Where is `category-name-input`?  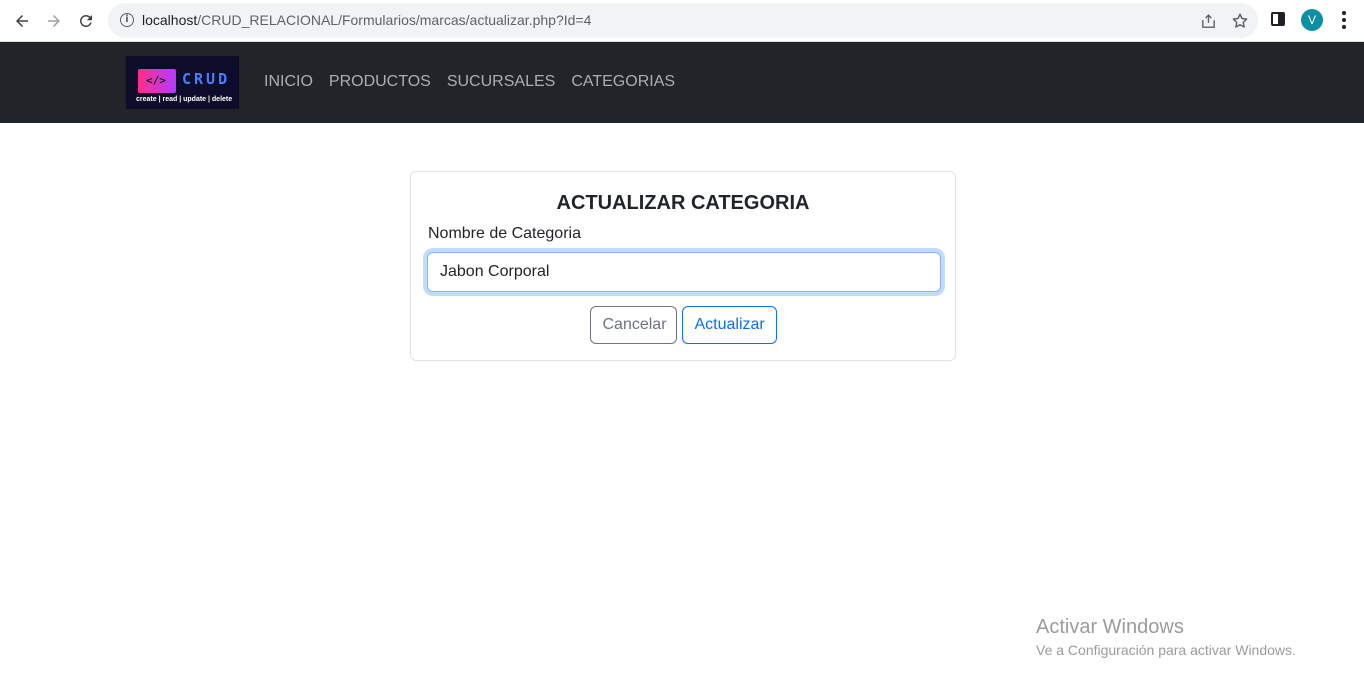
category-name-input is located at coordinates (684, 272).